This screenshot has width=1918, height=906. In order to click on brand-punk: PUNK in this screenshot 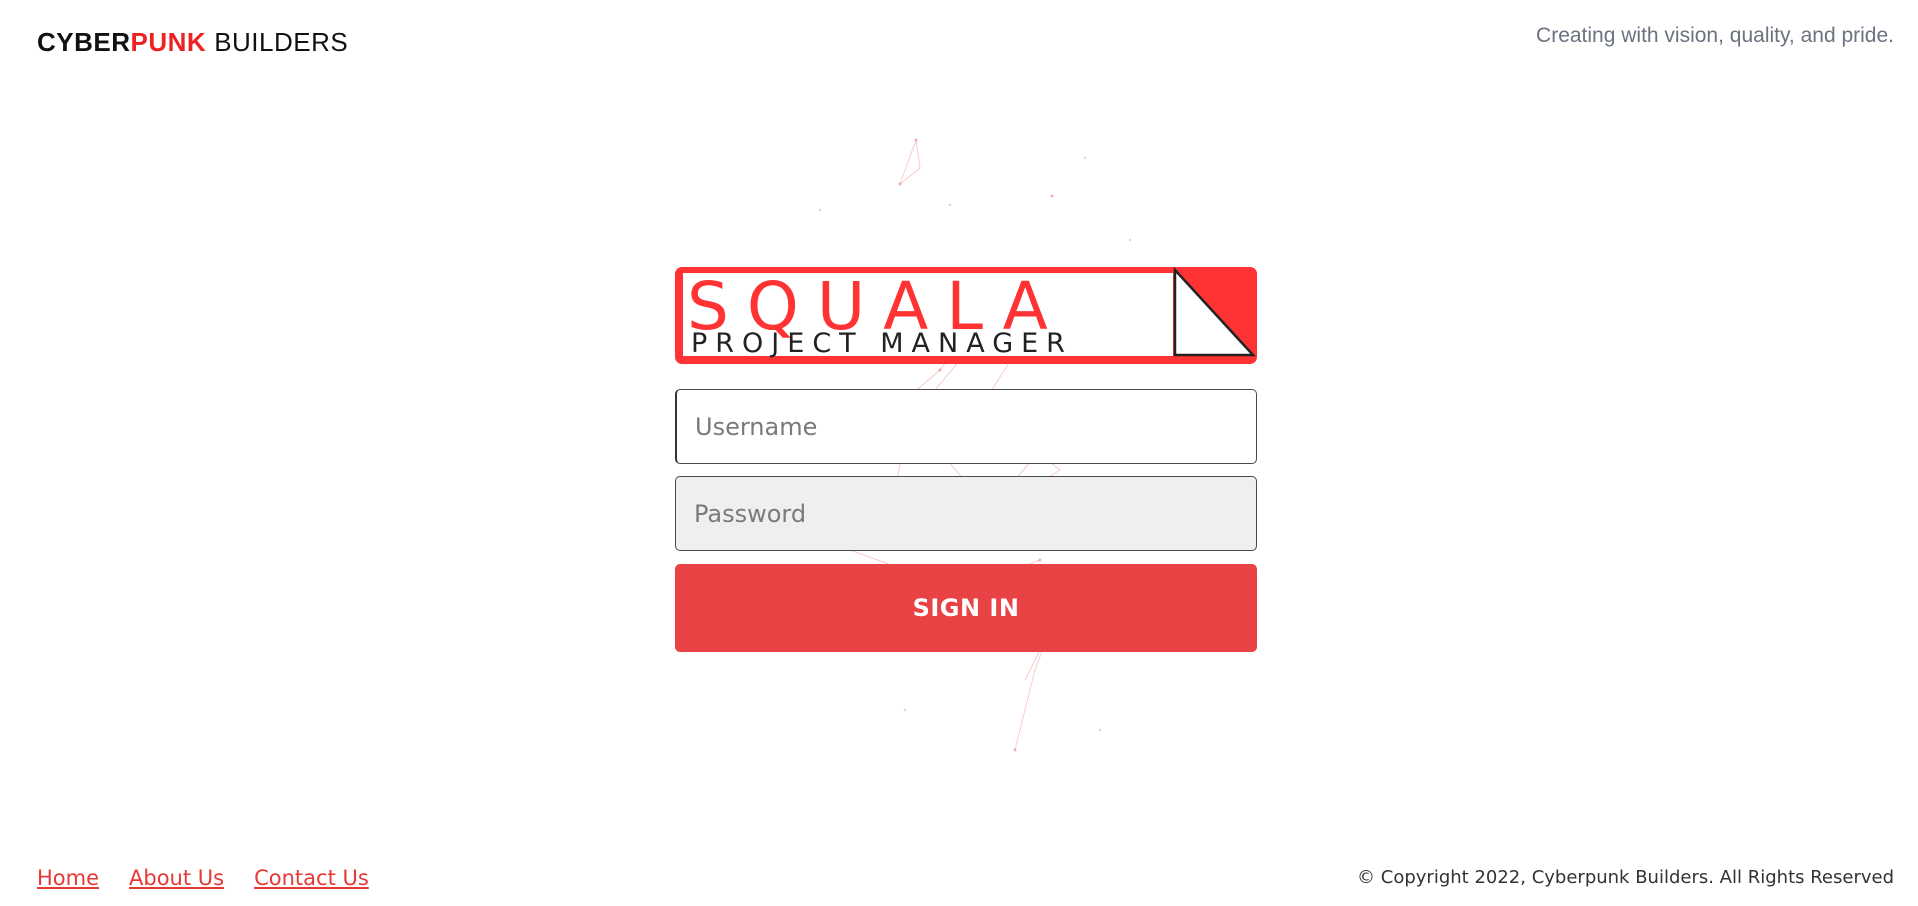, I will do `click(168, 42)`.